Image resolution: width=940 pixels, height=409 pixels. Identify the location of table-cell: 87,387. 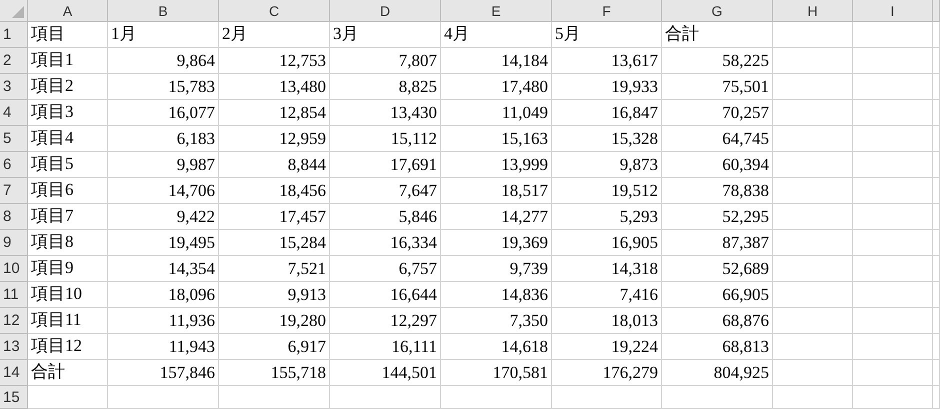
(717, 243).